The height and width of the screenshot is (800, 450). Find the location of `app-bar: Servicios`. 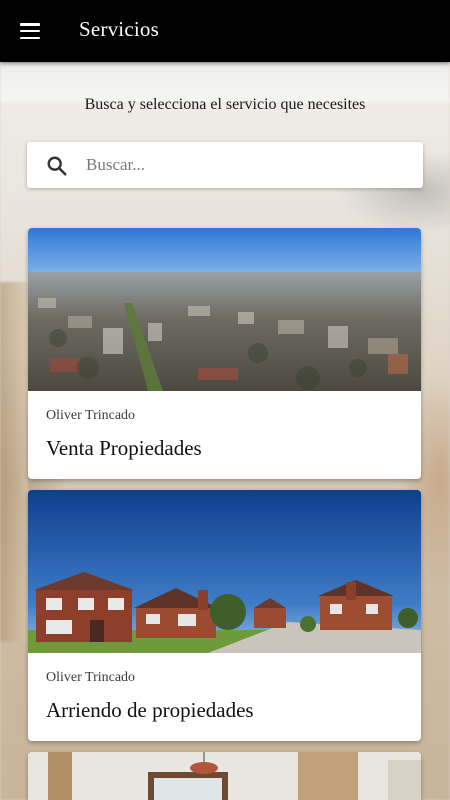

app-bar: Servicios is located at coordinates (225, 31).